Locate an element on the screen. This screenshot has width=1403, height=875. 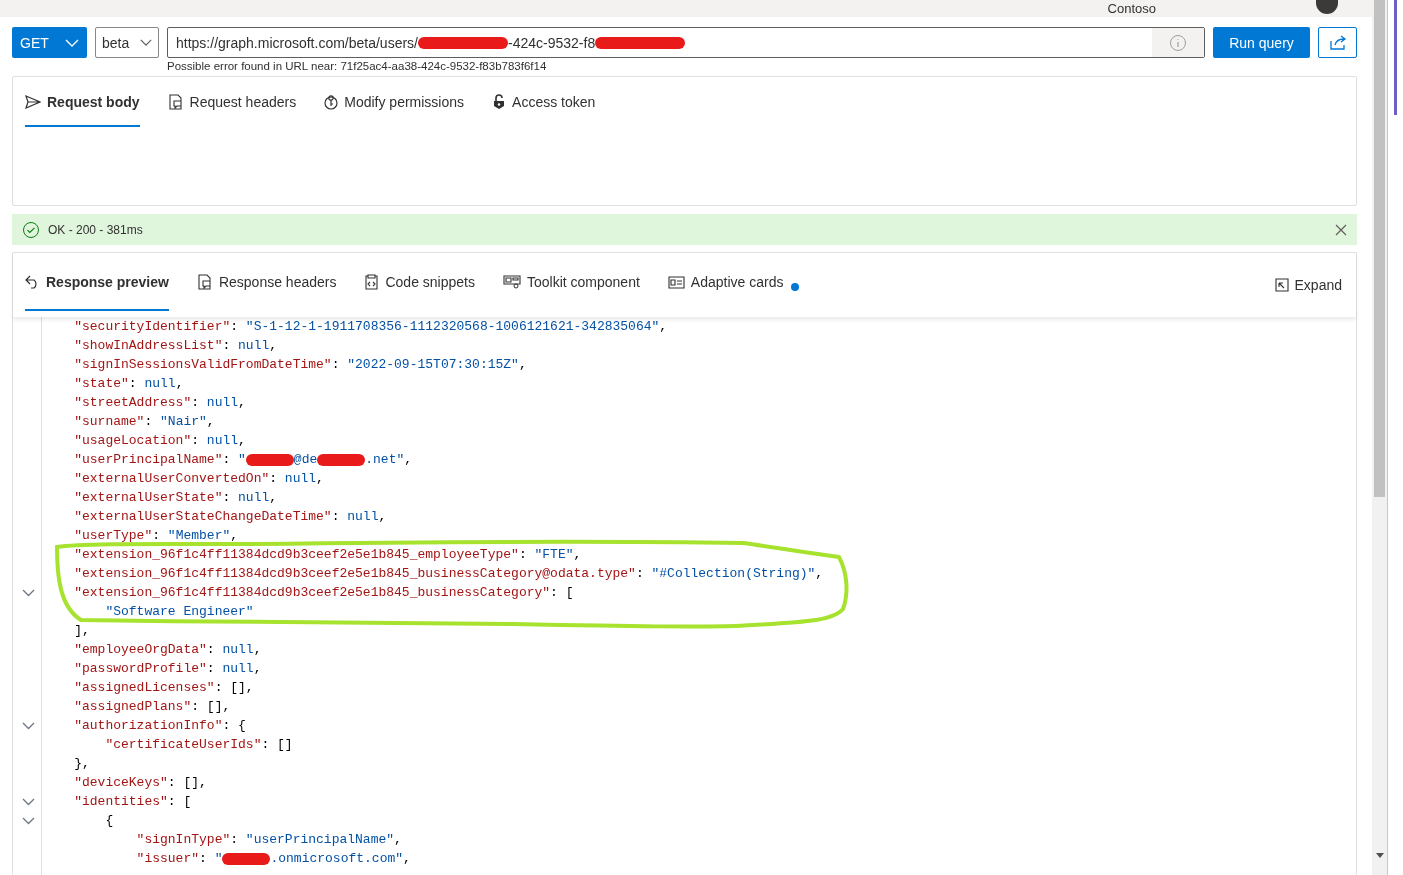
json-punctuation: ], is located at coordinates (81, 630).